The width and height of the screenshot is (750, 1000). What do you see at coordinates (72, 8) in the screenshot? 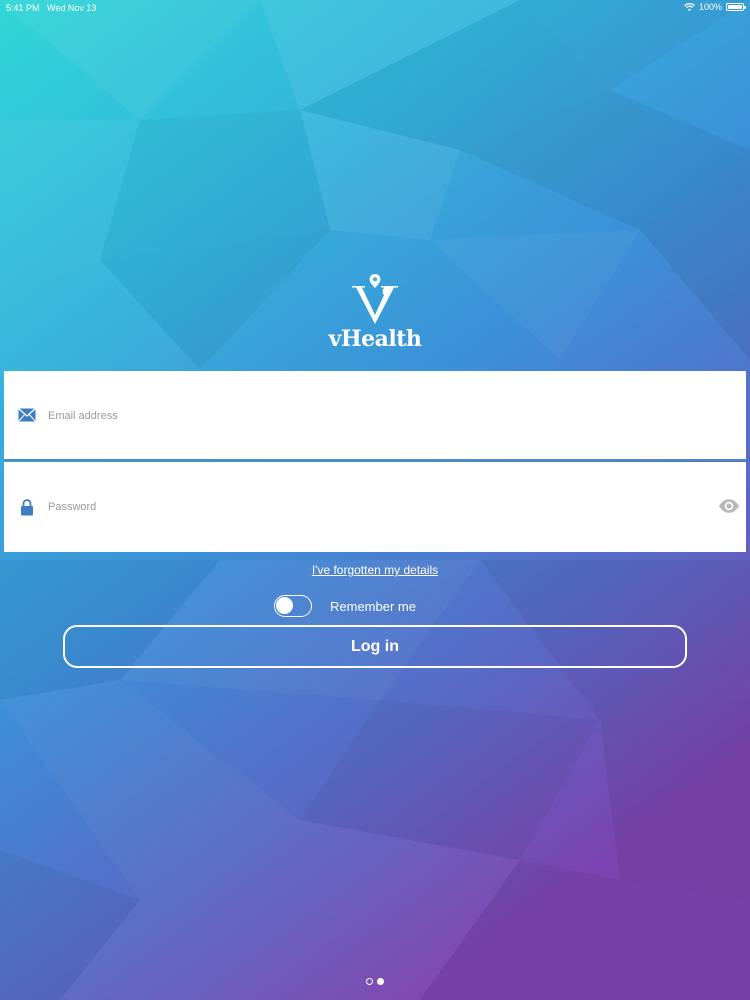
I see `status-date: Wed Nov 13` at bounding box center [72, 8].